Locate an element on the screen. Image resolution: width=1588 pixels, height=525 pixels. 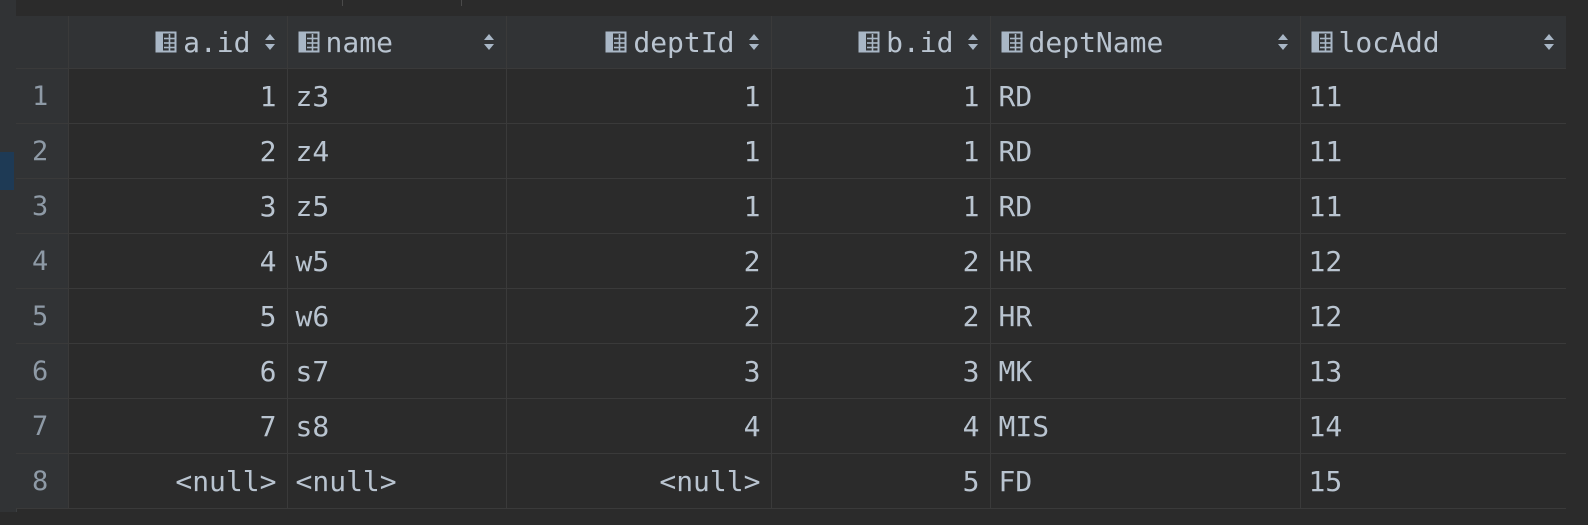
table-row: 4 4 w5 2 2 HR 12 is located at coordinates (791, 261).